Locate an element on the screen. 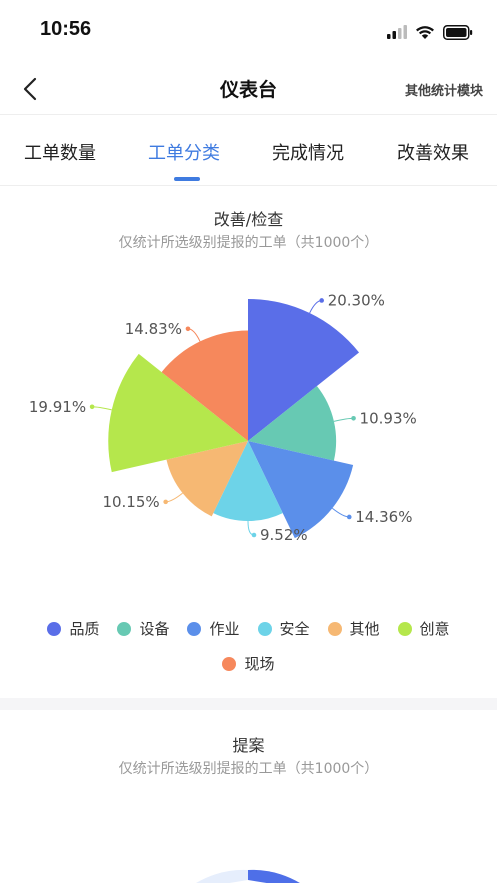 The height and width of the screenshot is (883, 497). status-bar: 10:56 is located at coordinates (248, 32).